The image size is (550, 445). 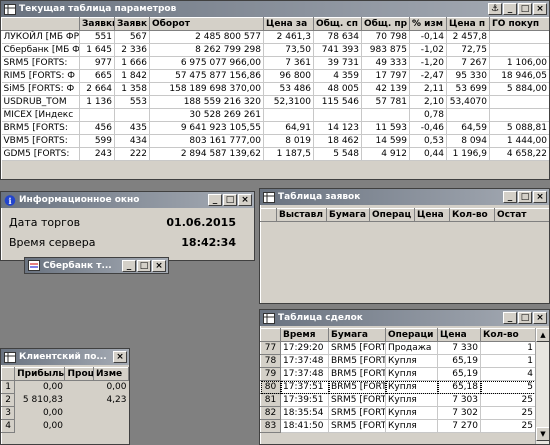 What do you see at coordinates (398, 413) in the screenshot?
I see `deals-row: 82 18:35:54 SRM5 [FORT Купля 7 302 25` at bounding box center [398, 413].